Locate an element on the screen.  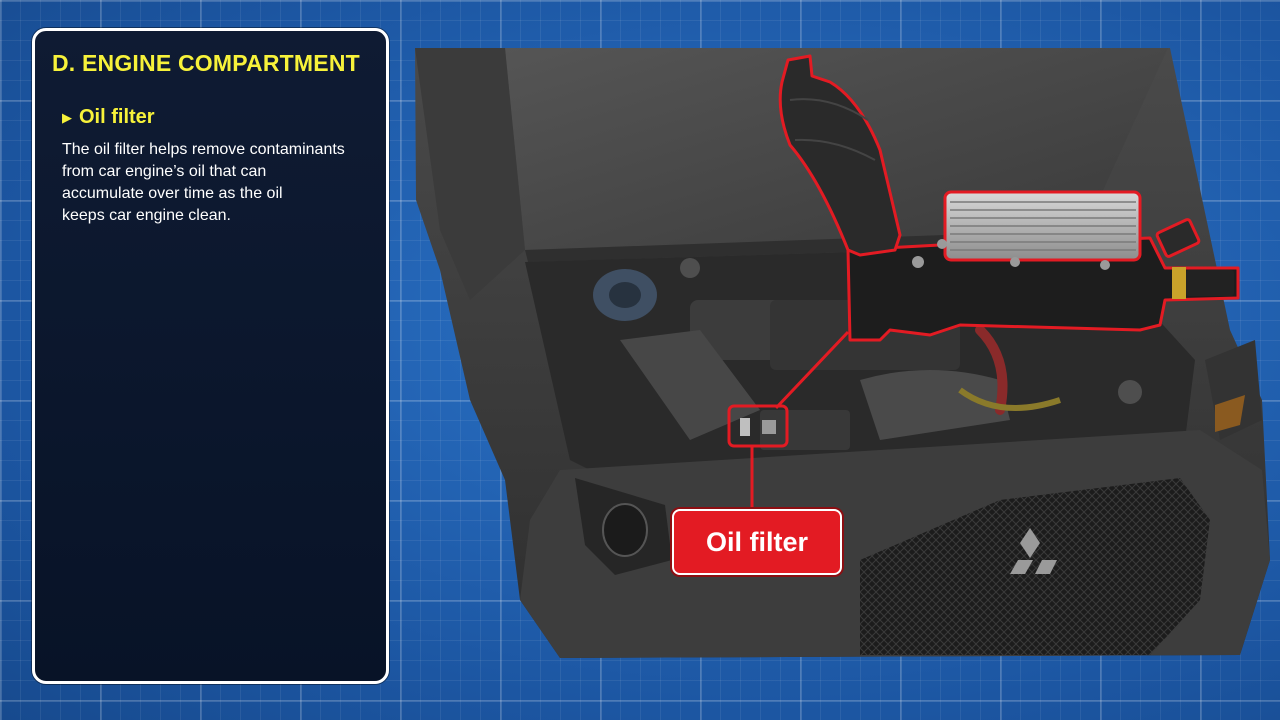
callout-label-text: Oil filter is located at coordinates (756, 541).